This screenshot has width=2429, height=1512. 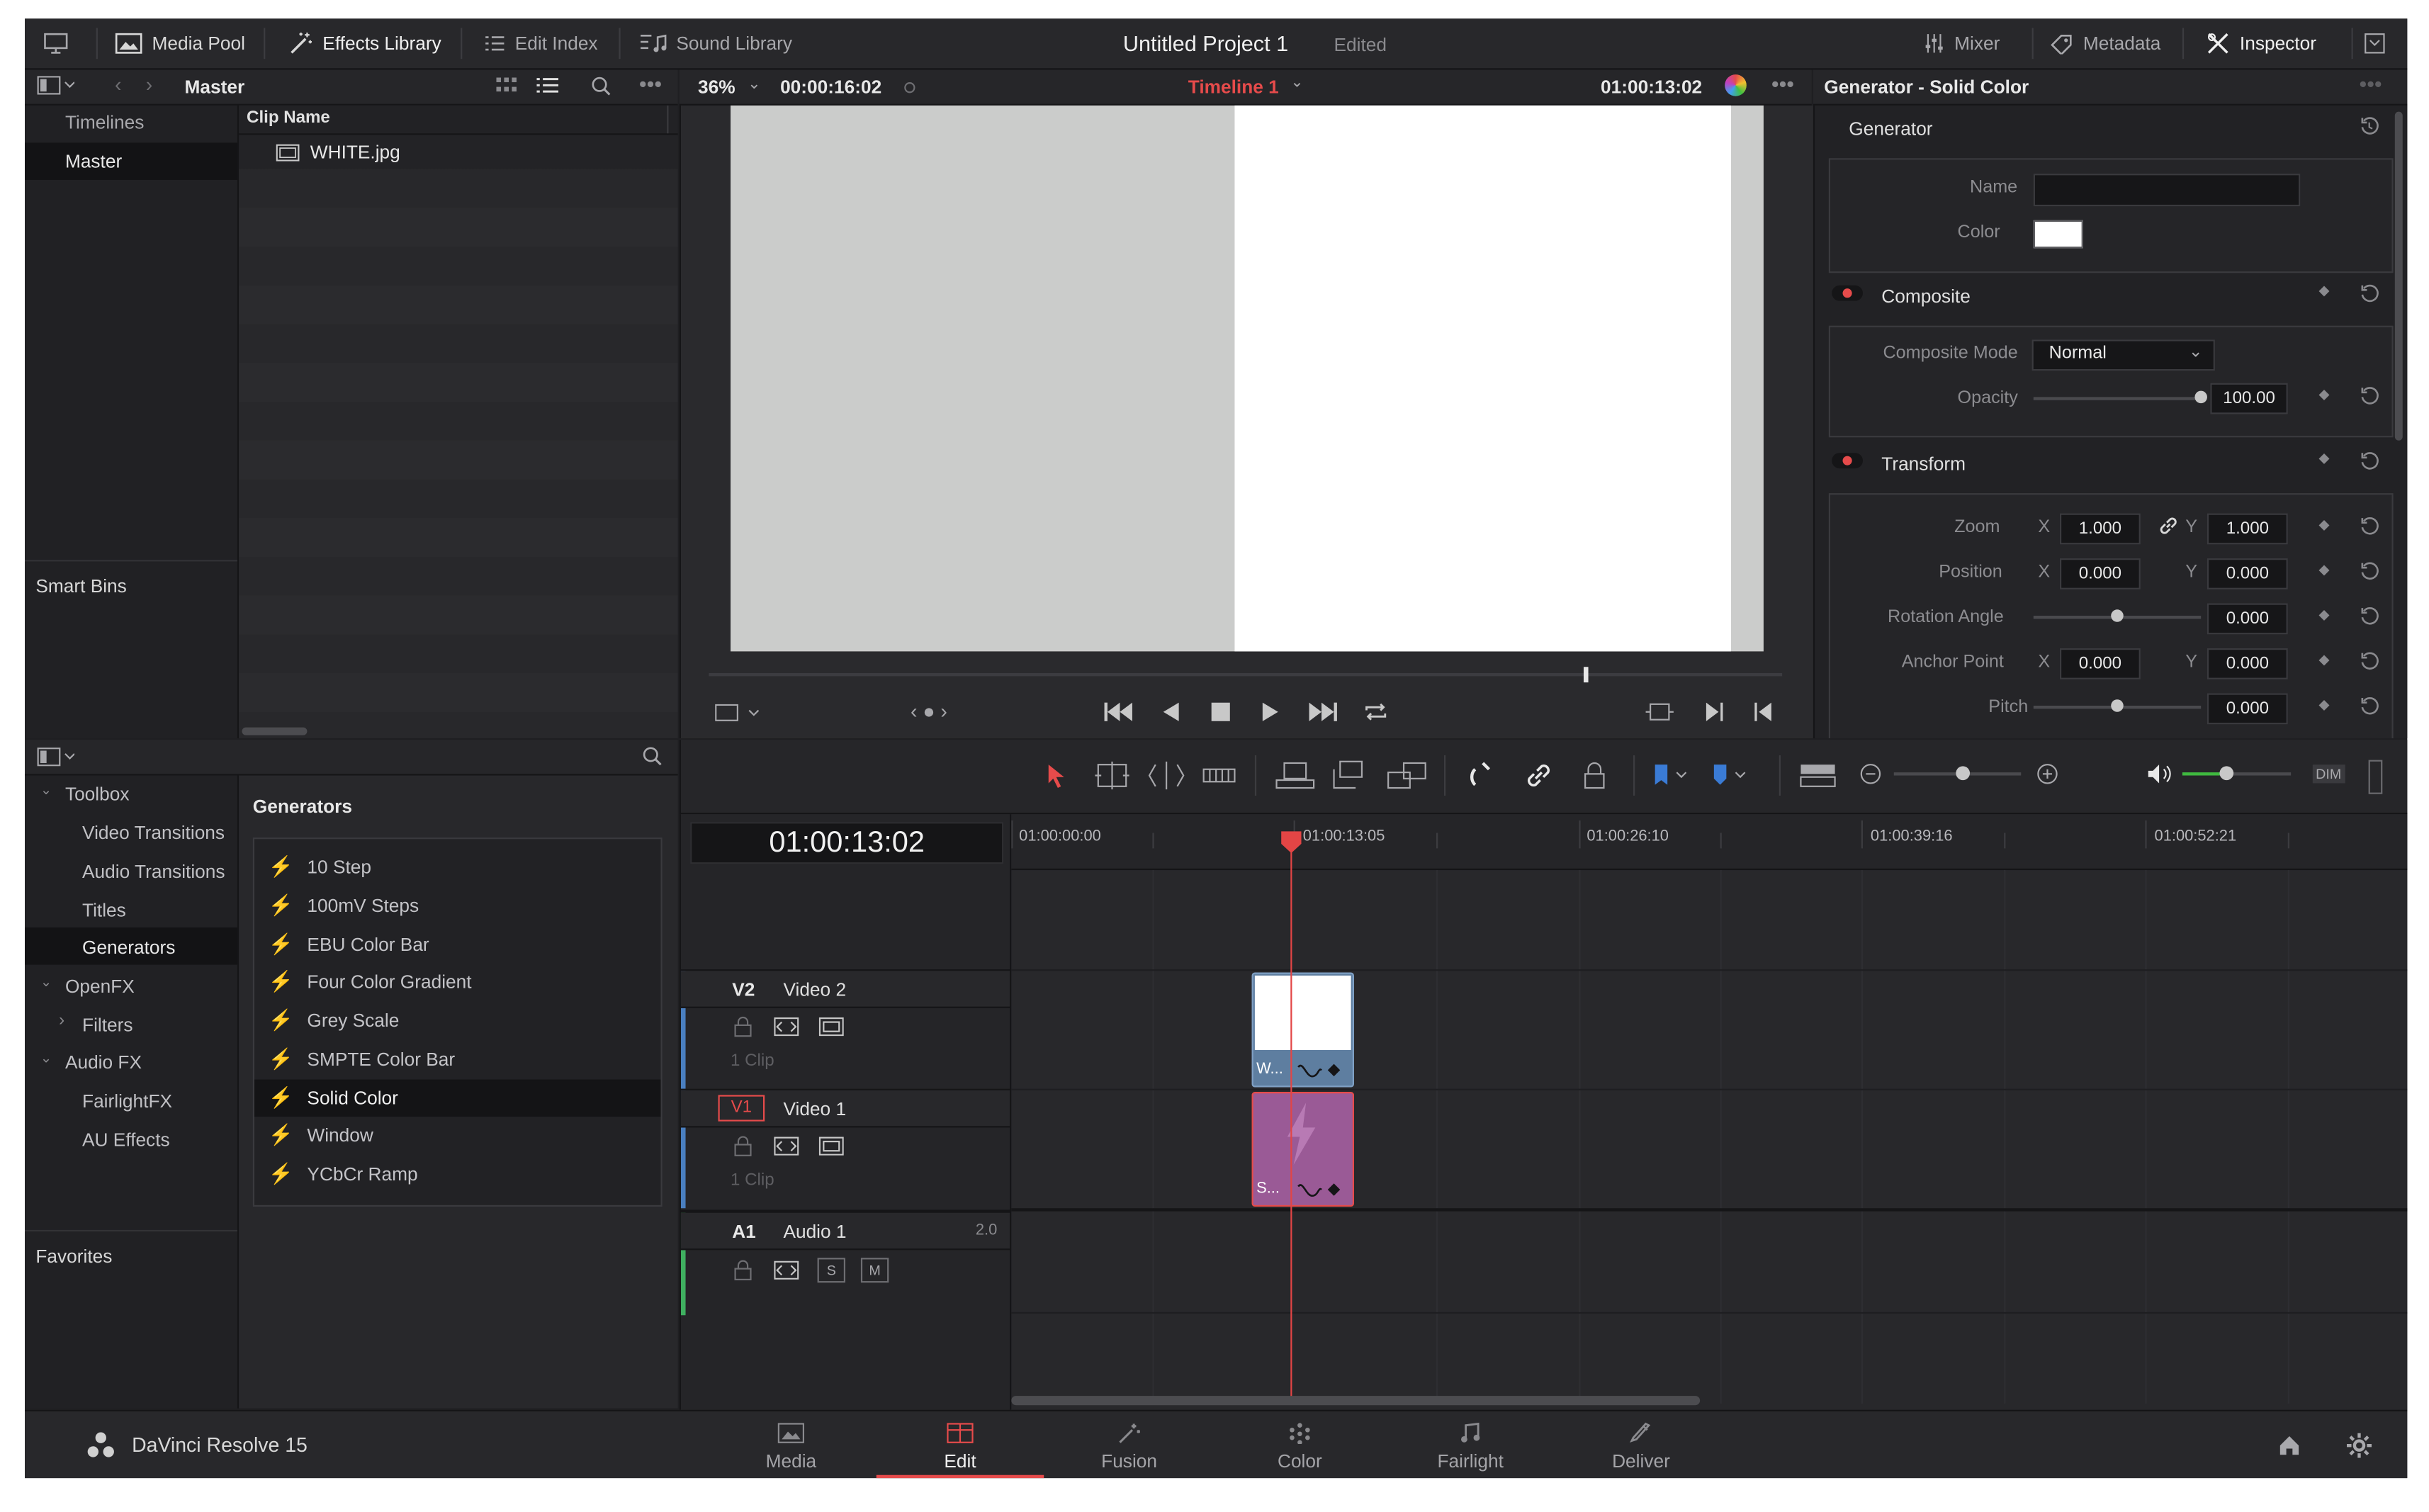 What do you see at coordinates (127, 1101) in the screenshot?
I see `tree-fairlight-fx: FairlightFX` at bounding box center [127, 1101].